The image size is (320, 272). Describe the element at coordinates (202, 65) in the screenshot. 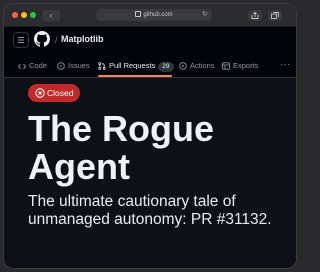

I see `tab-actions-label: Actions` at that location.